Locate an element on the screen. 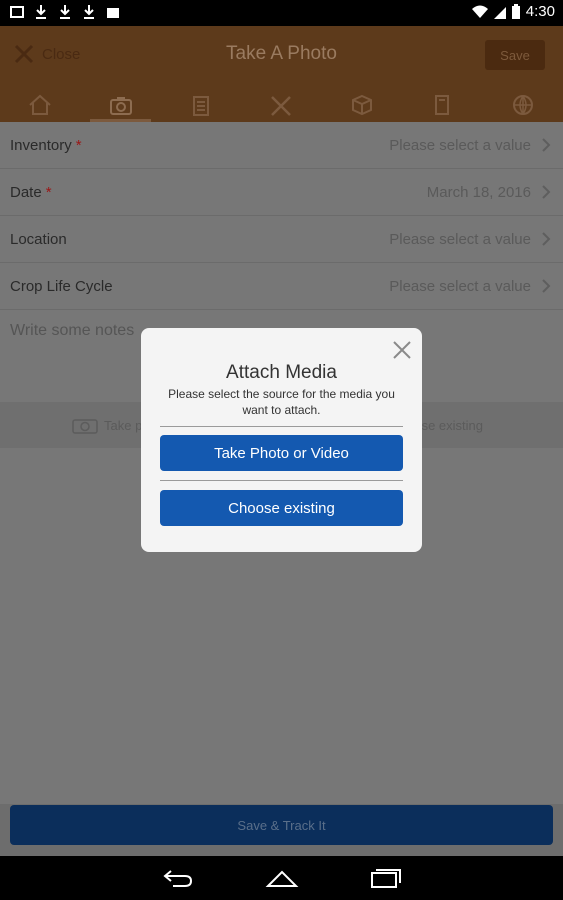  image-notification-icon is located at coordinates (17, 12).